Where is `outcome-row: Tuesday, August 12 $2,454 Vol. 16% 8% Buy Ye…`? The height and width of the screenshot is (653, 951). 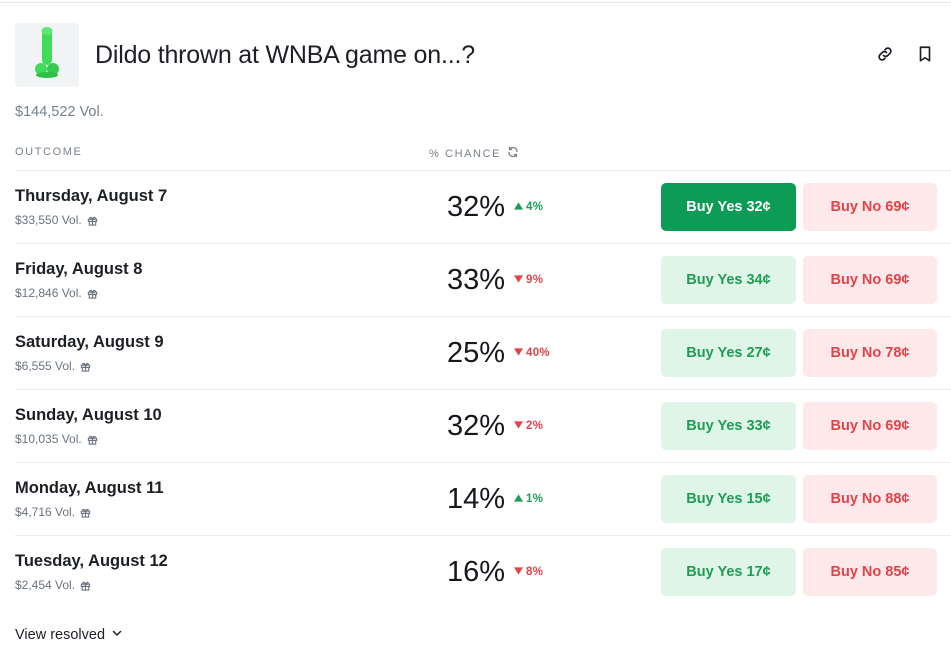
outcome-row: Tuesday, August 12 $2,454 Vol. 16% 8% Buy Ye… is located at coordinates (483, 571).